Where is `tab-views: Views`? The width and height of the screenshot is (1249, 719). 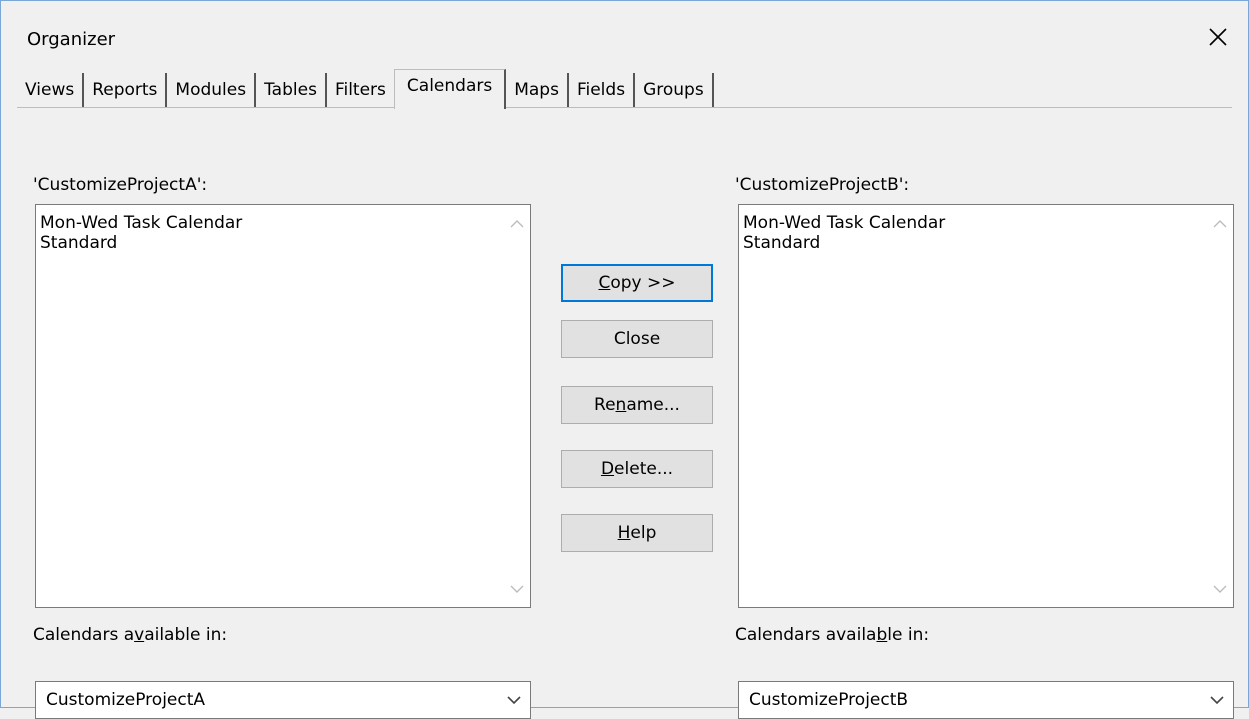 tab-views: Views is located at coordinates (51, 90).